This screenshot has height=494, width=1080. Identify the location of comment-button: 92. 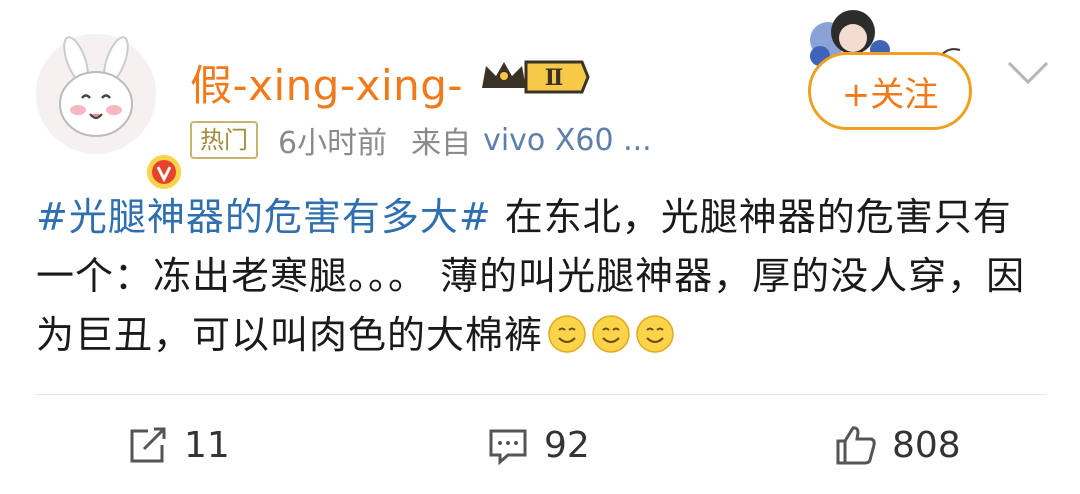
(538, 445).